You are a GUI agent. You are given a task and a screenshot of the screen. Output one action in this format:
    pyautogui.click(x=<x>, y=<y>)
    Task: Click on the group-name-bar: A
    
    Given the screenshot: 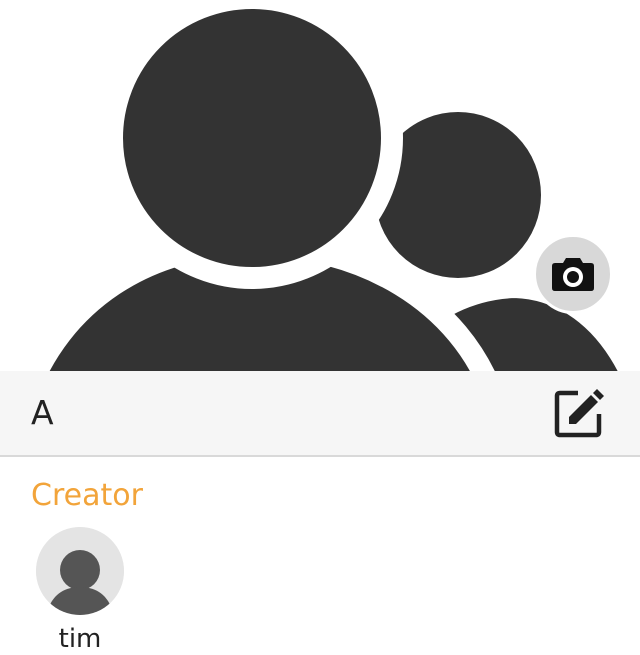 What is the action you would take?
    pyautogui.click(x=320, y=414)
    